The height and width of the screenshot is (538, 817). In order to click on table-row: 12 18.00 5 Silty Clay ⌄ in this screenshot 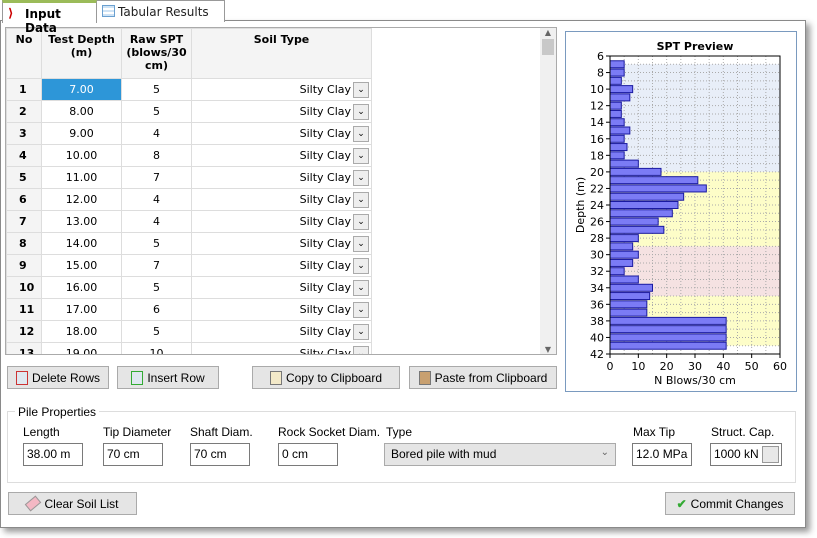, I will do `click(274, 331)`.